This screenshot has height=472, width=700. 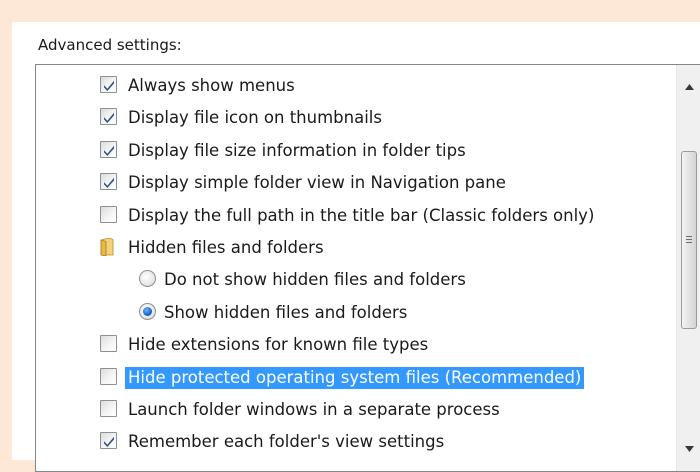 I want to click on scroll-up-arrow-icon, so click(x=689, y=87).